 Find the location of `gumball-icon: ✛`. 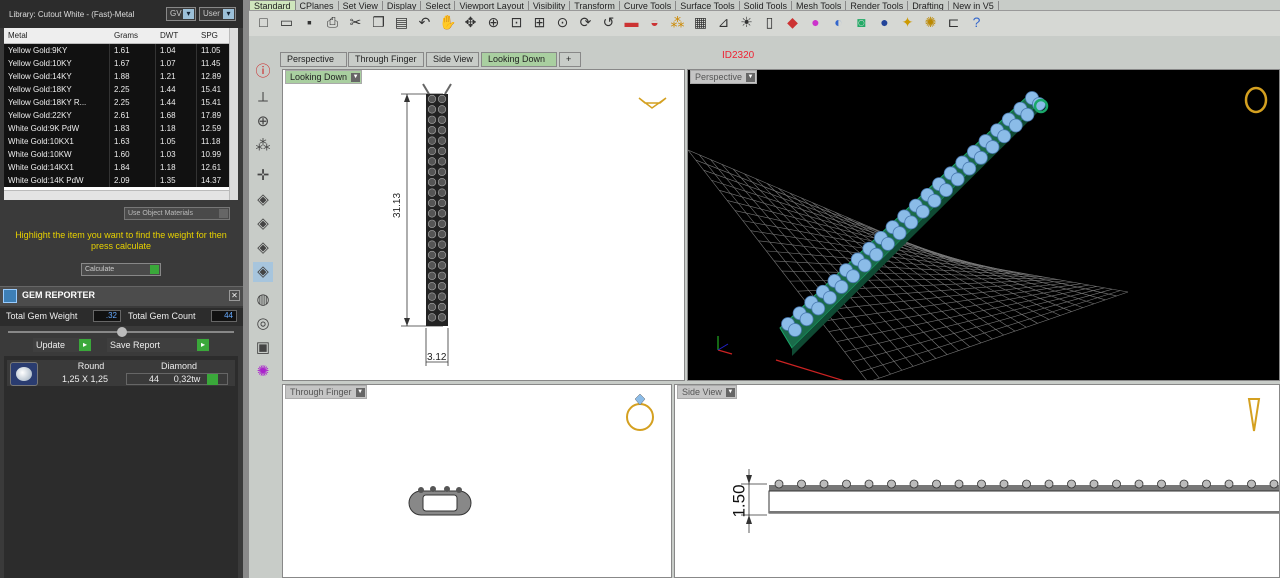

gumball-icon: ✛ is located at coordinates (263, 176).